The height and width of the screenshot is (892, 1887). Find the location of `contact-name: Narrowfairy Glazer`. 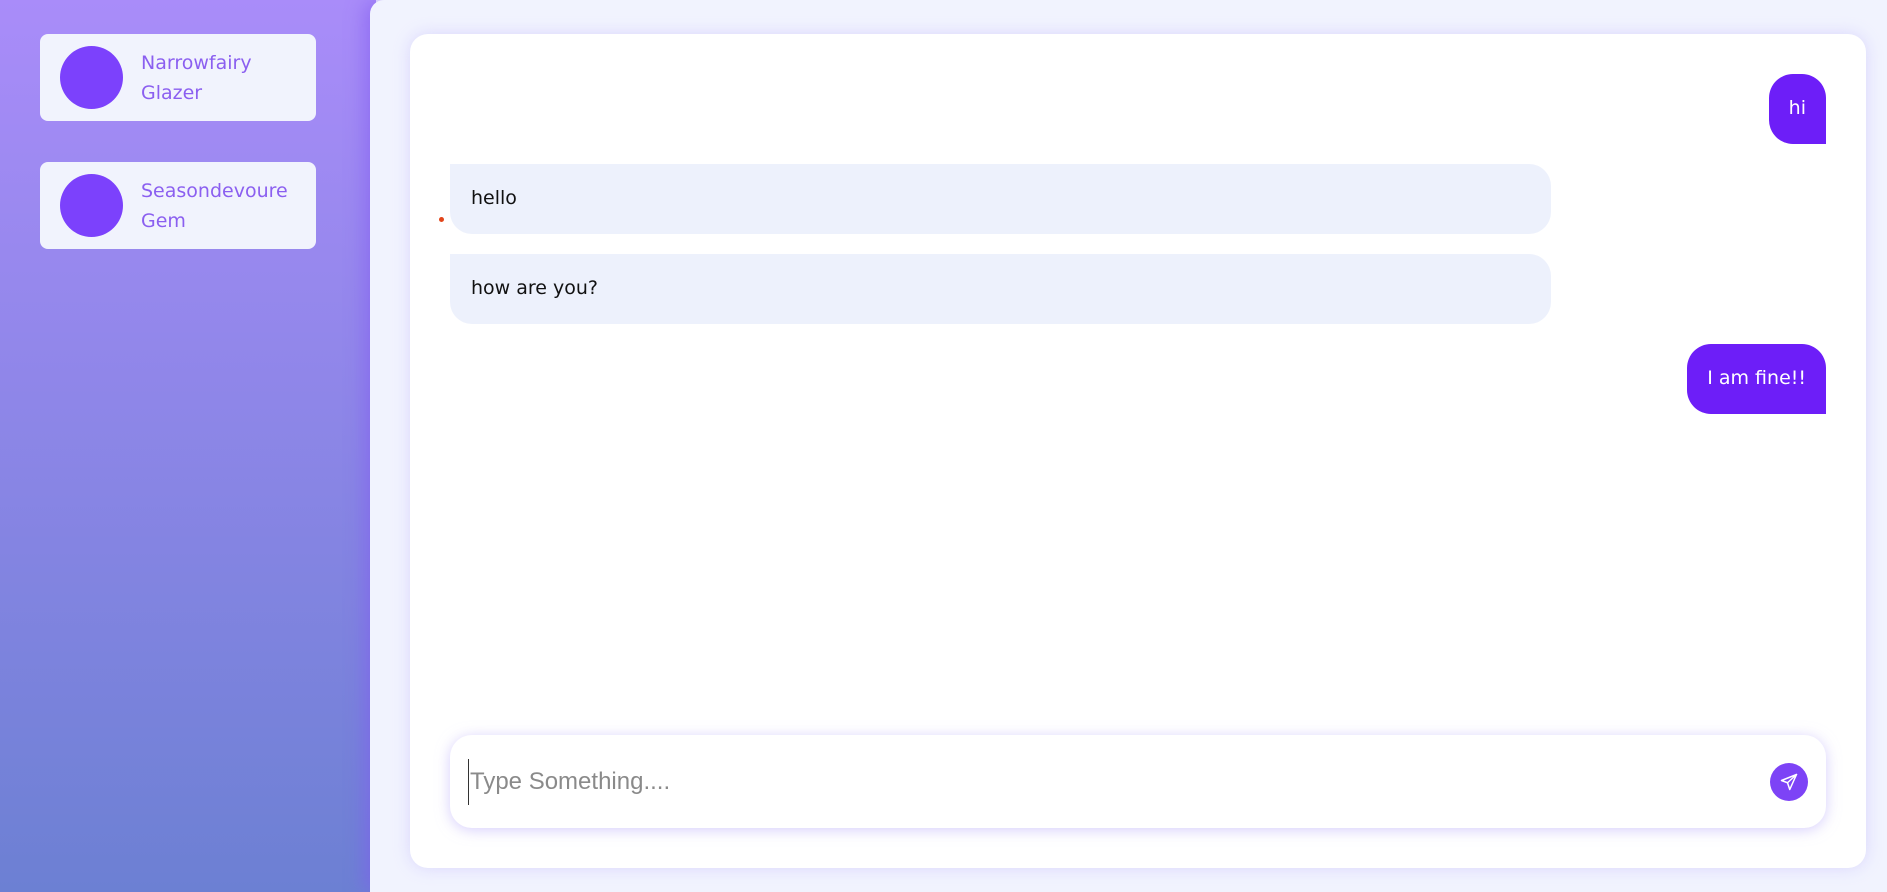

contact-name: Narrowfairy Glazer is located at coordinates (196, 78).